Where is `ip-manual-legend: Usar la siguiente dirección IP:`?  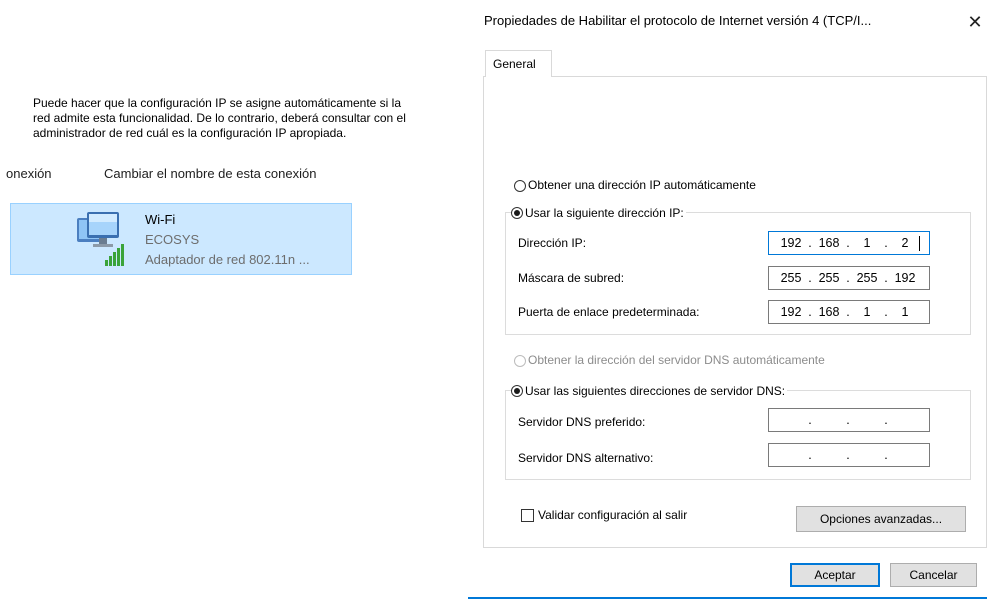 ip-manual-legend: Usar la siguiente dirección IP: is located at coordinates (598, 212).